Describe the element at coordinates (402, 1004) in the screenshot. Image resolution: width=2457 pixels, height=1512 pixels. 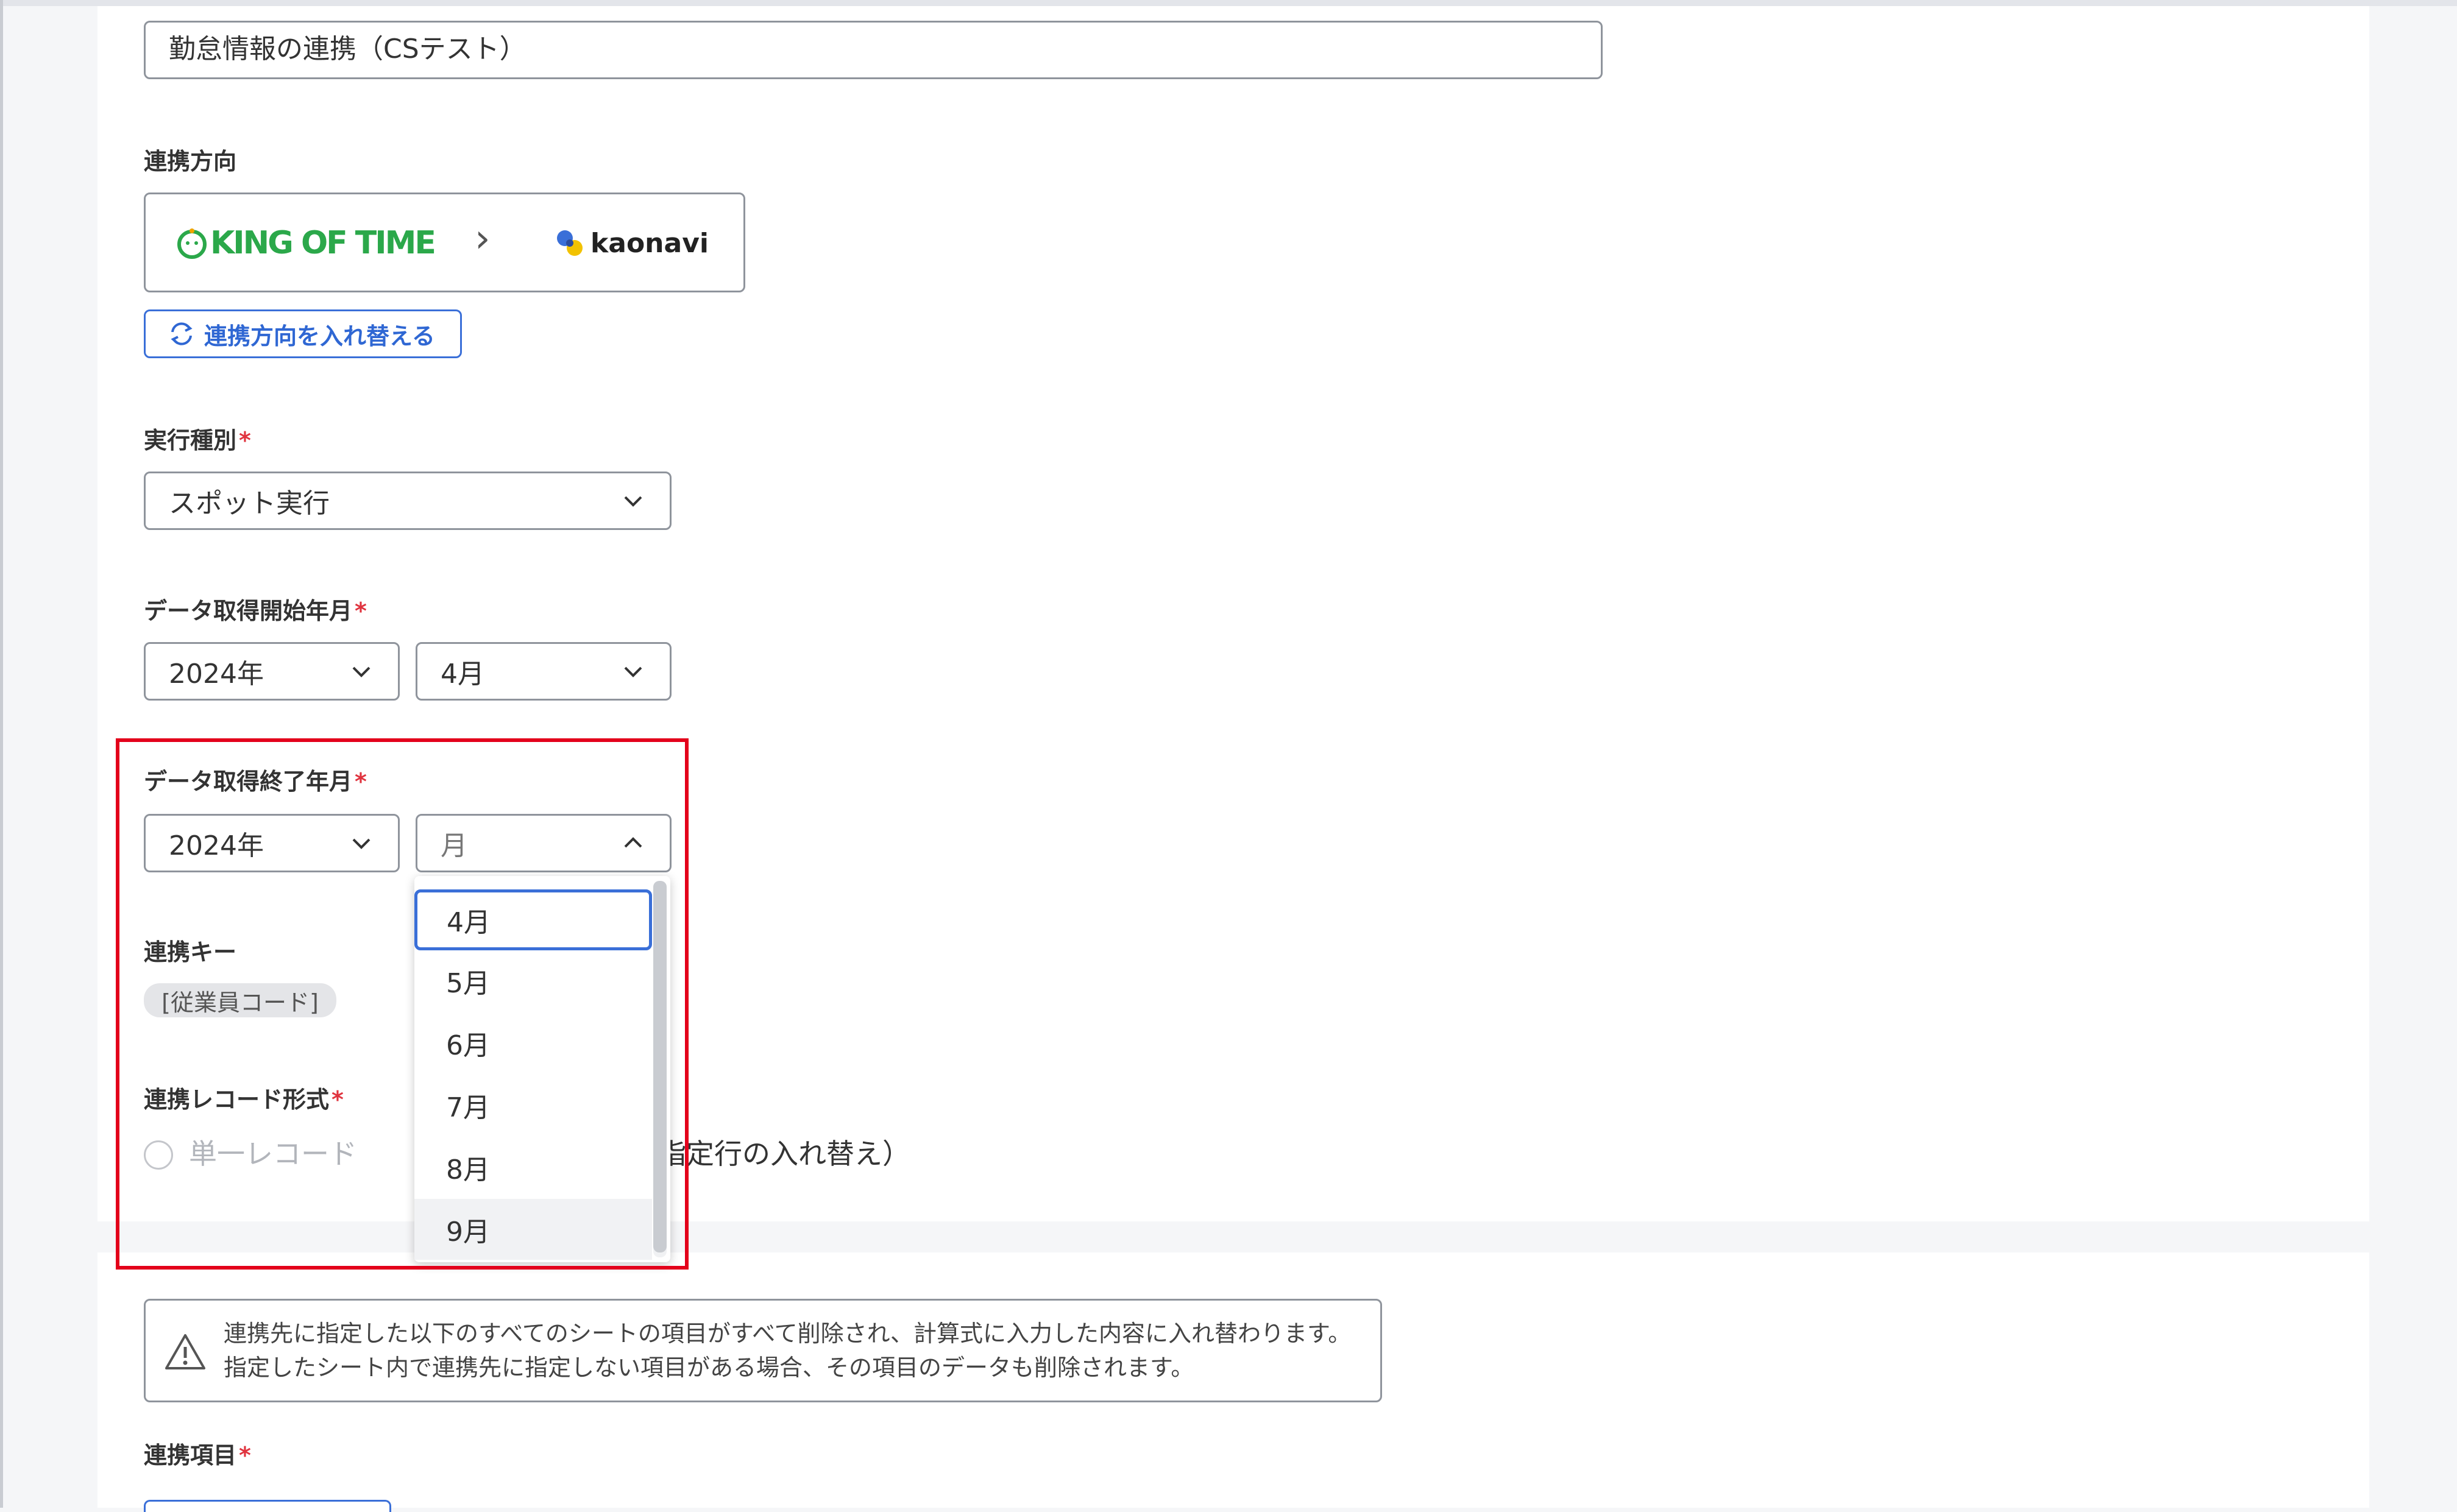
I see `highlight-box` at that location.